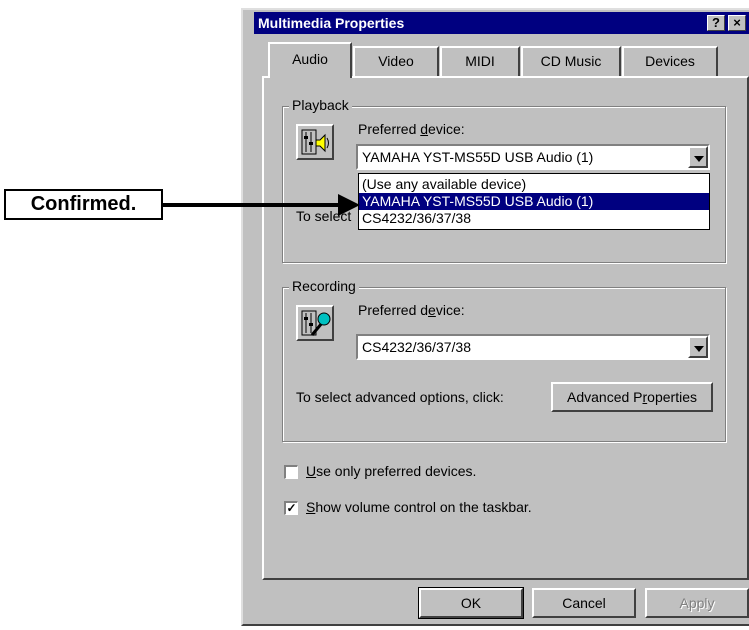  What do you see at coordinates (504, 364) in the screenshot?
I see `recording-group` at bounding box center [504, 364].